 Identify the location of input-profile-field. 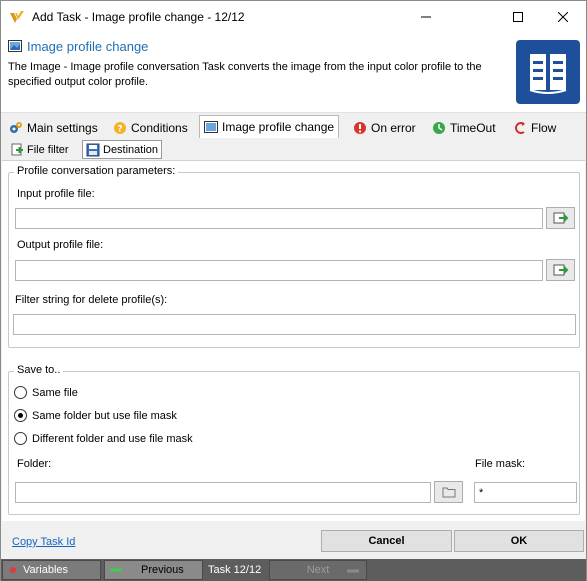
(279, 218).